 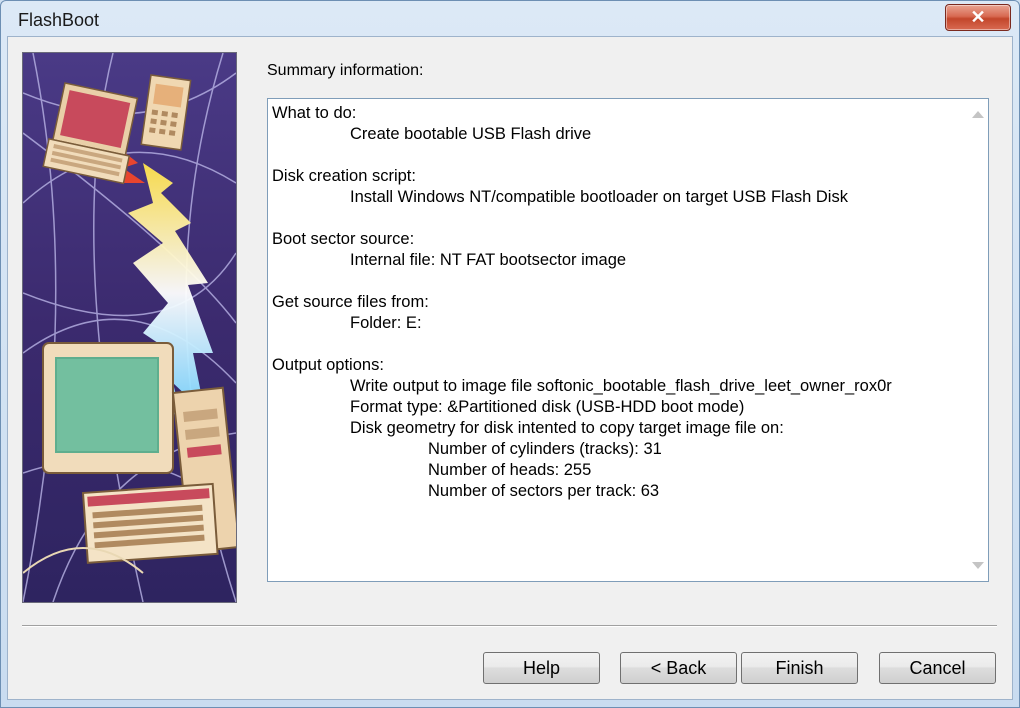 What do you see at coordinates (343, 239) in the screenshot?
I see `summary-line: Boot sector source:` at bounding box center [343, 239].